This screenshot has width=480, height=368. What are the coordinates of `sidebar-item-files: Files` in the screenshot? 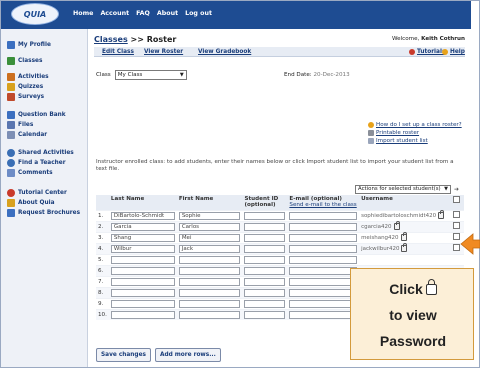 It's located at (20, 125).